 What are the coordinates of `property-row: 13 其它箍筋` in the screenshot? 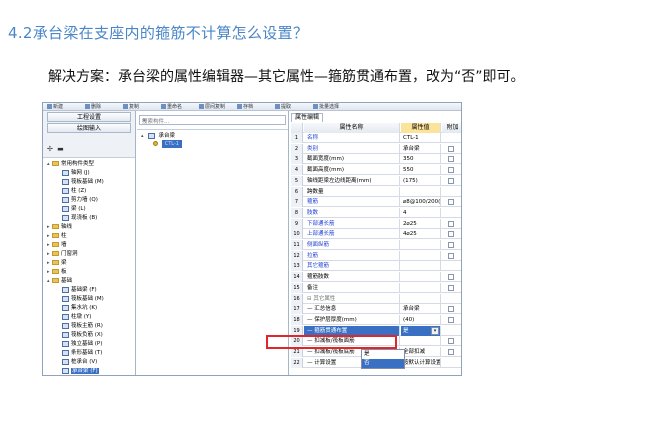 It's located at (376, 266).